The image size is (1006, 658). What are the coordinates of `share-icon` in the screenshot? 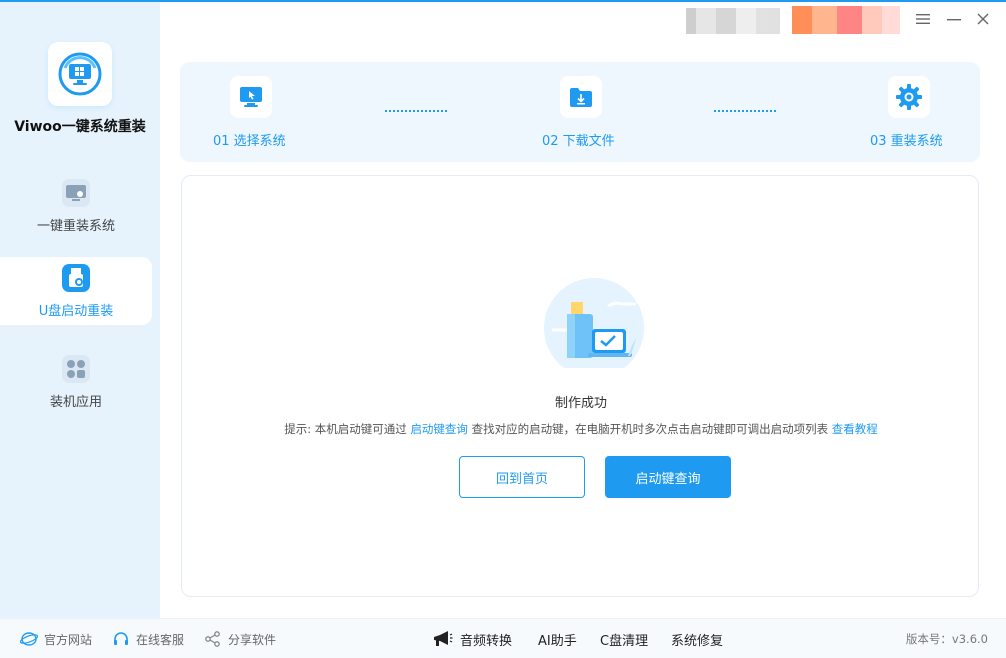 It's located at (213, 639).